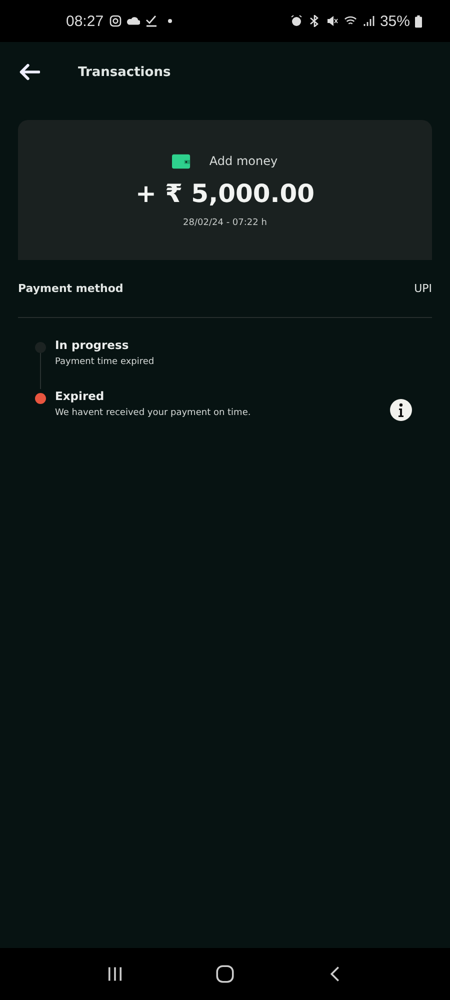 The width and height of the screenshot is (450, 1000). I want to click on transaction-type: Add money, so click(243, 161).